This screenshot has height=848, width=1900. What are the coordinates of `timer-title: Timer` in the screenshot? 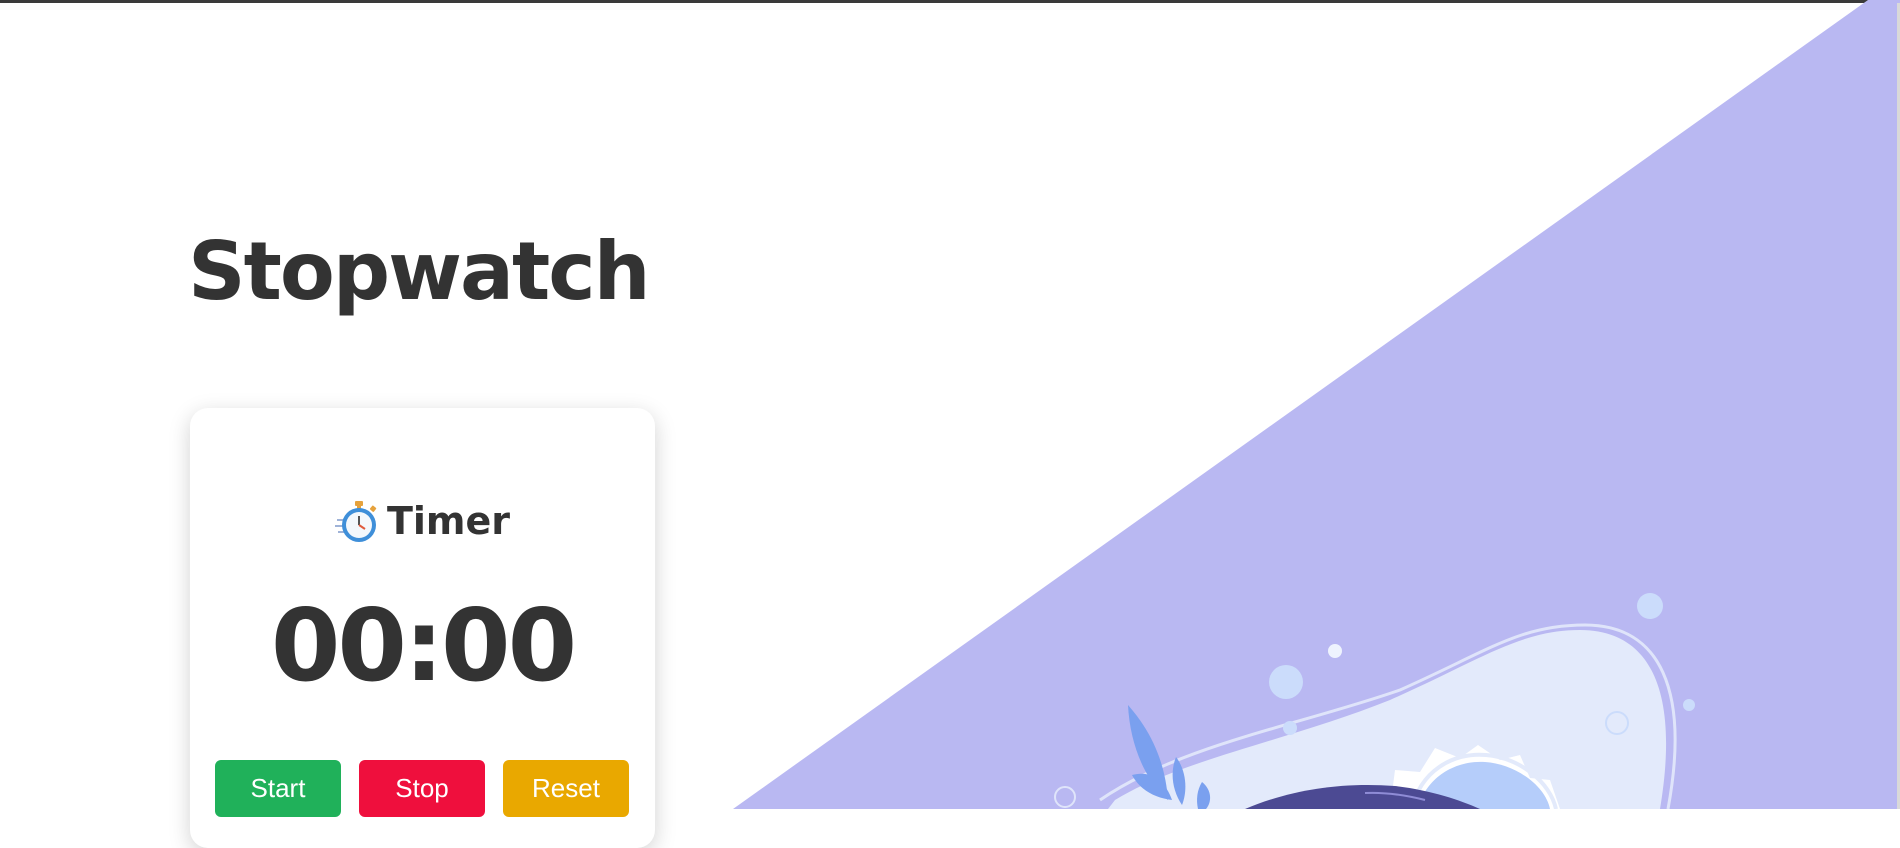 It's located at (448, 521).